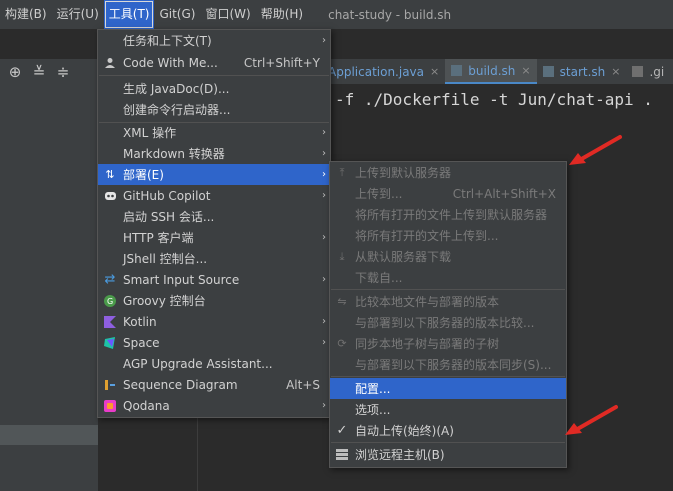 The image size is (673, 491). Describe the element at coordinates (214, 174) in the screenshot. I see `menu-item-deployment: ⇅ 部署(E) ›` at that location.